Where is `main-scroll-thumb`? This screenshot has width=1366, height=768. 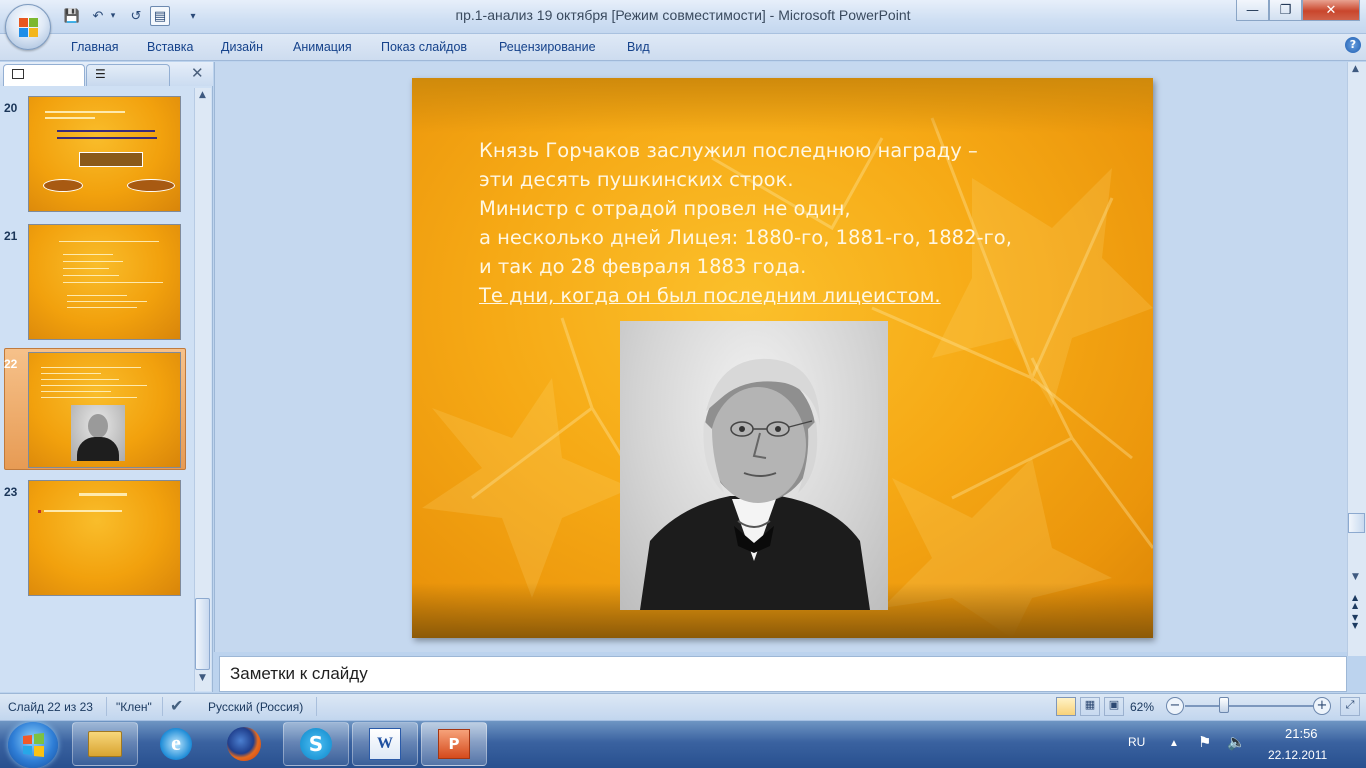
main-scroll-thumb is located at coordinates (1356, 523).